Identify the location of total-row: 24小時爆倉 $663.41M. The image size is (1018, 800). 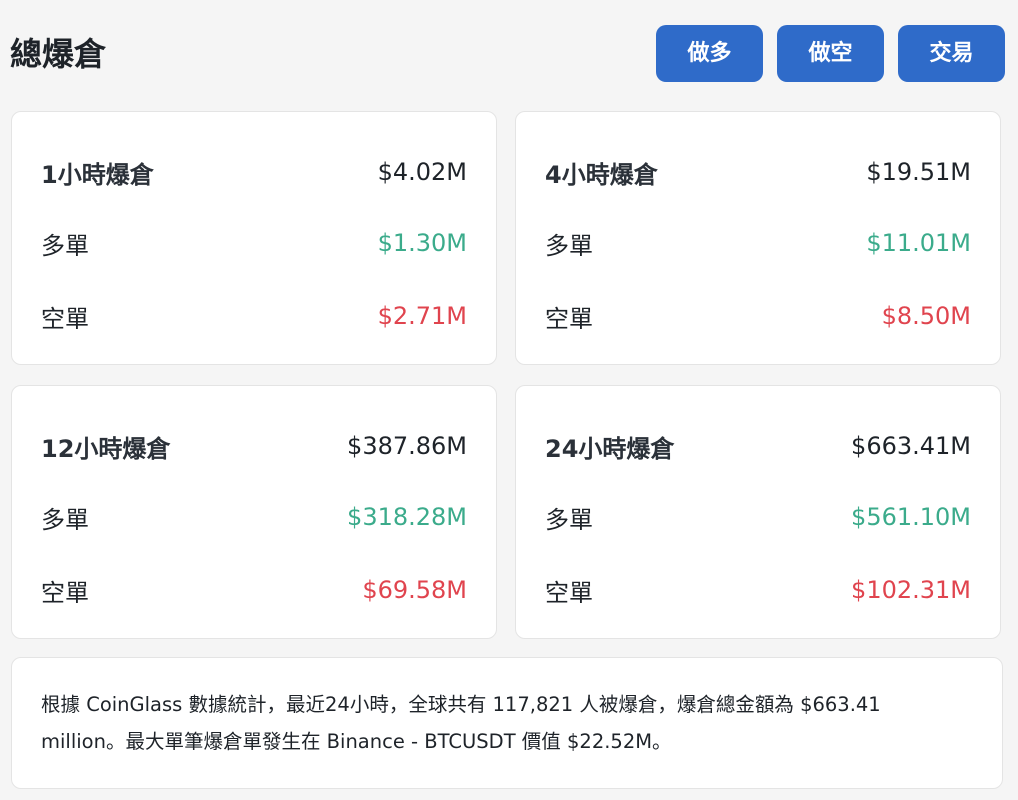
(758, 446).